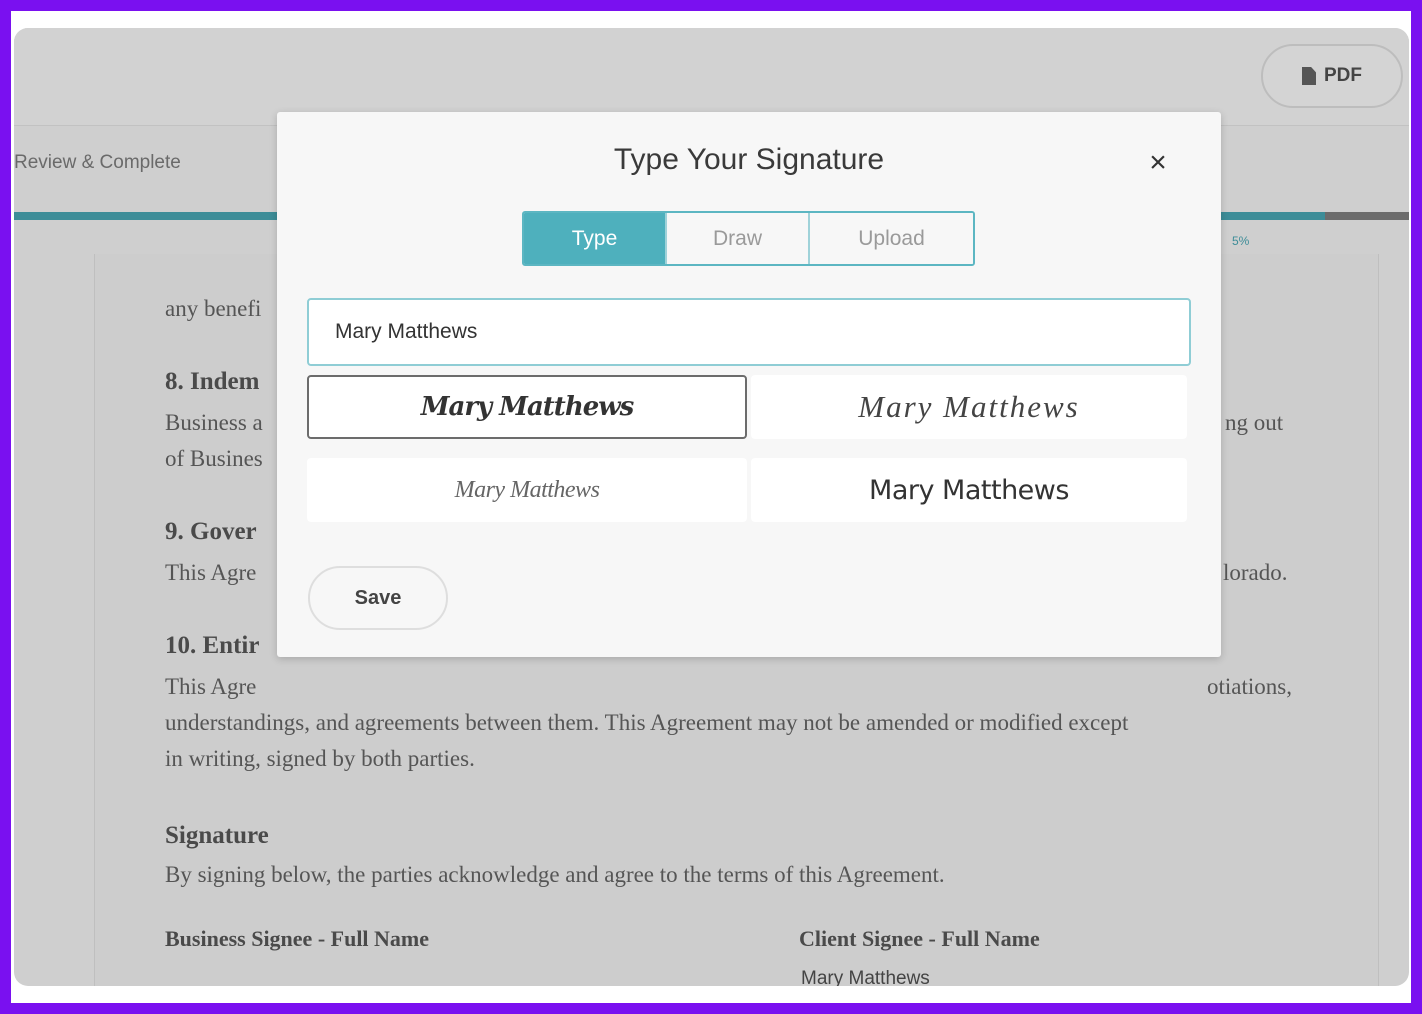  I want to click on section-heading: 9. Gover, so click(211, 531).